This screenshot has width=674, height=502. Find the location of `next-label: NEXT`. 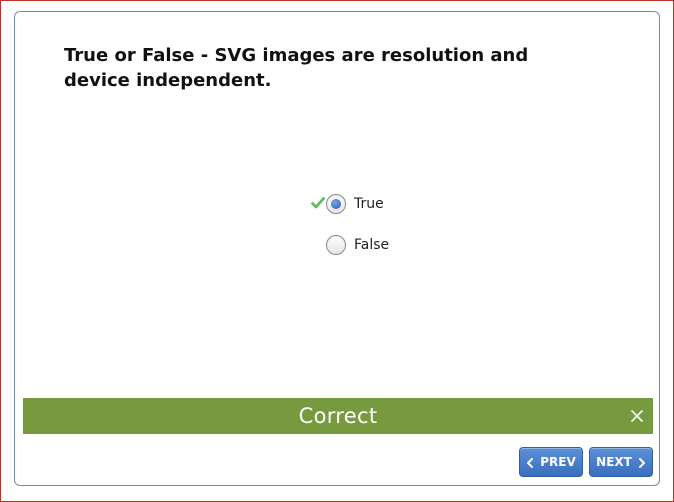

next-label: NEXT is located at coordinates (614, 462).